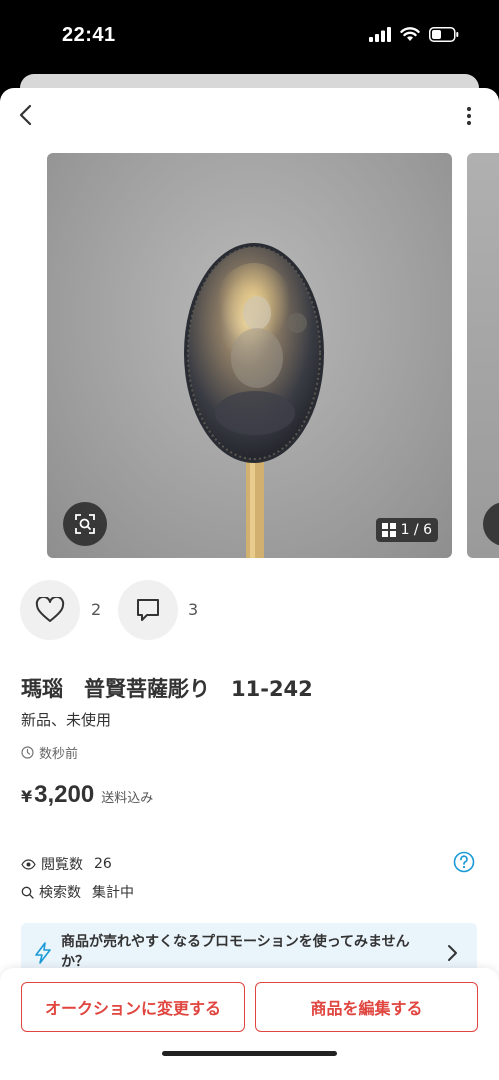 This screenshot has width=499, height=1080. I want to click on status-bar: 22:41, so click(249, 40).